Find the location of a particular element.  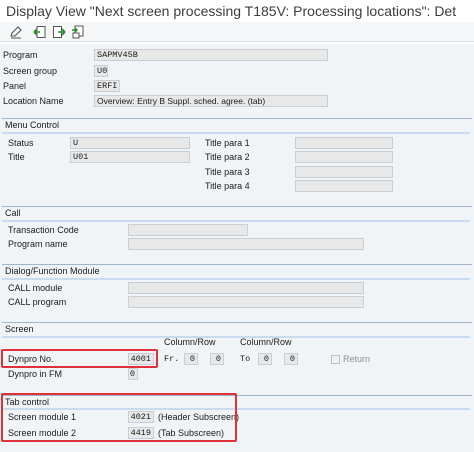

call-section: Call is located at coordinates (237, 212).